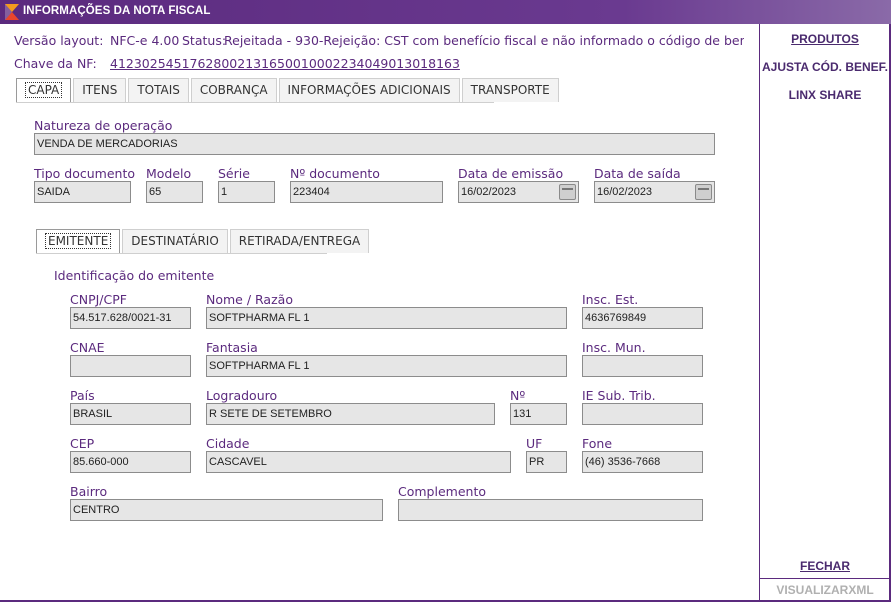  Describe the element at coordinates (642, 366) in the screenshot. I see `insc-mun-field` at that location.